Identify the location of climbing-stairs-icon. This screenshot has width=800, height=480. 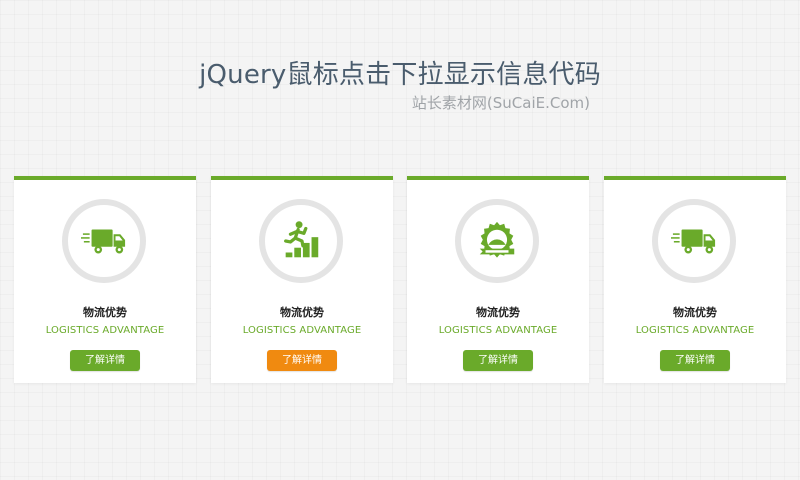
(301, 239).